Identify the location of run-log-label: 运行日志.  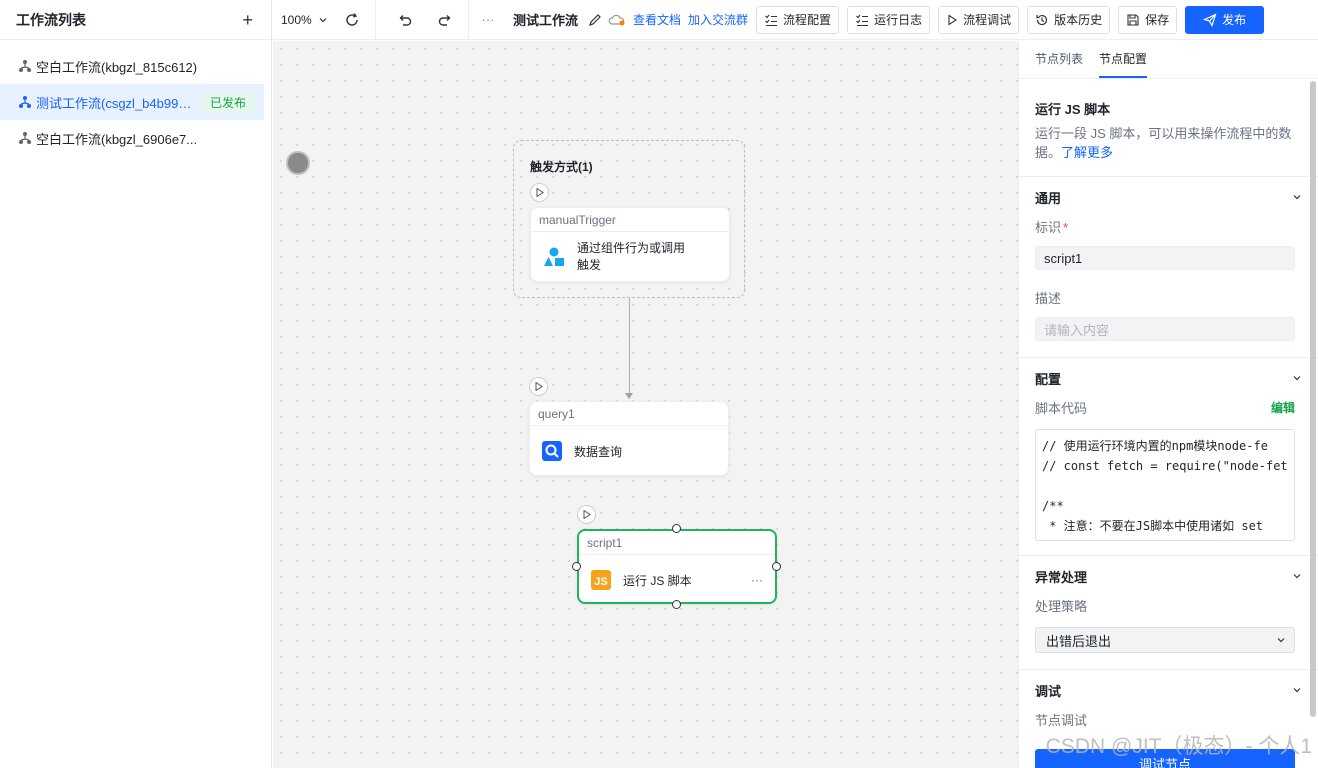
(898, 20).